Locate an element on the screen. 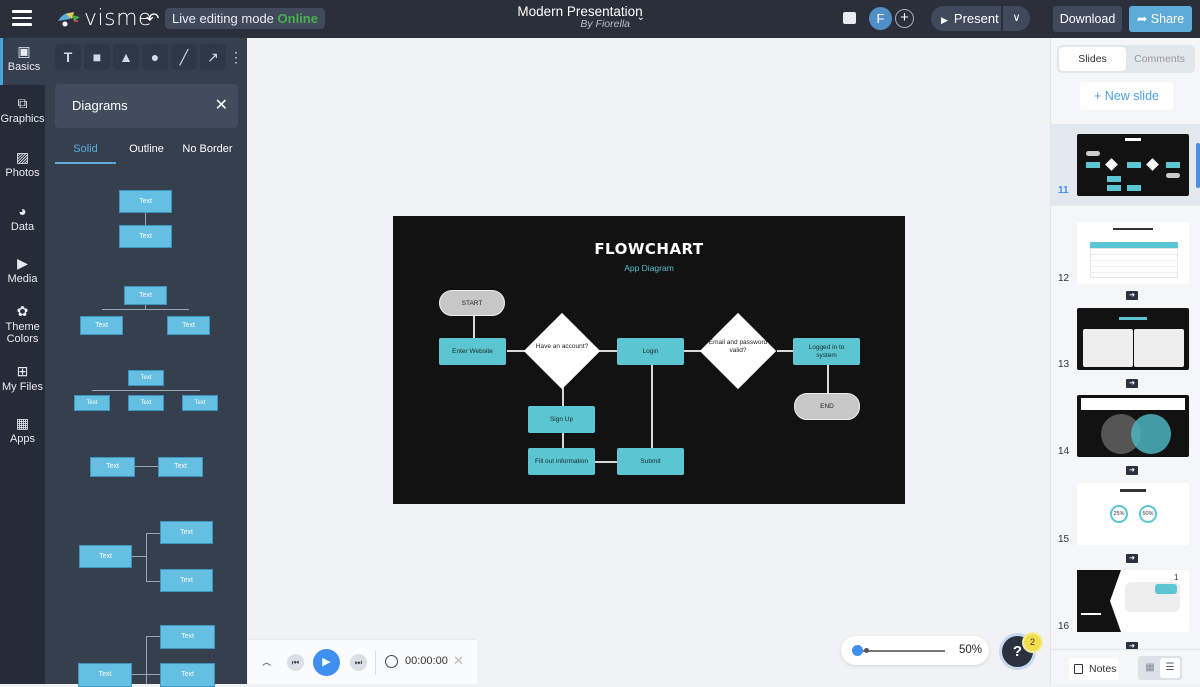 Image resolution: width=1200 pixels, height=687 pixels. node-logged-in: Logged in to system is located at coordinates (826, 351).